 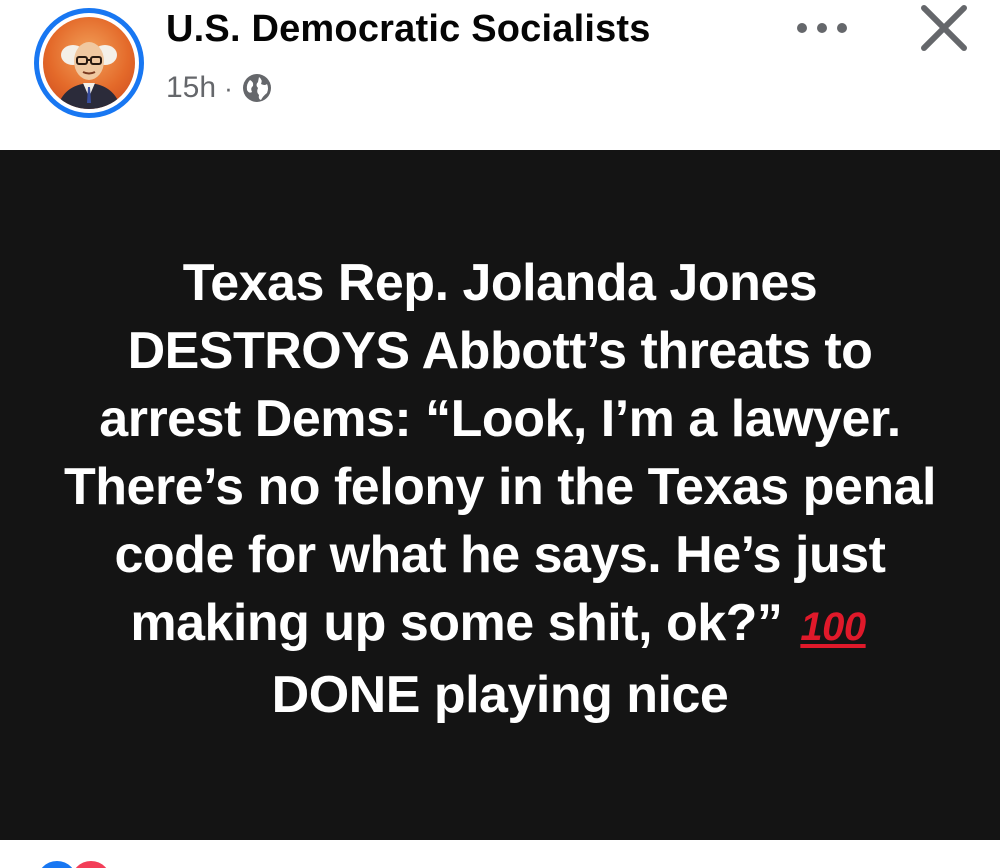 What do you see at coordinates (822, 28) in the screenshot?
I see `more-options-icon` at bounding box center [822, 28].